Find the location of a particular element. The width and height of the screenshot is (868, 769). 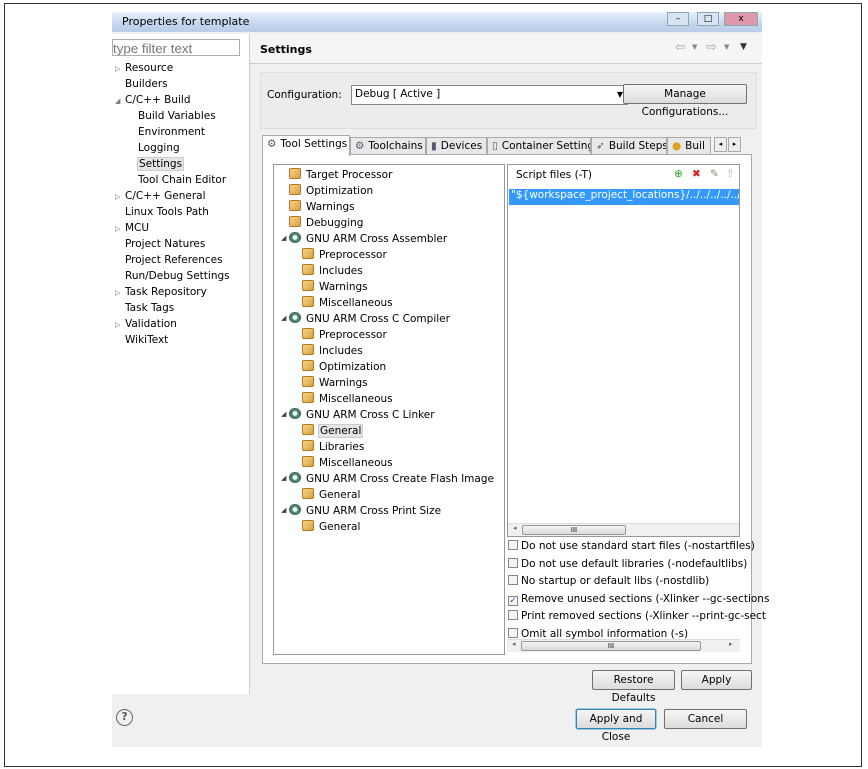

back-dropdown-icon: ▼ is located at coordinates (694, 47).